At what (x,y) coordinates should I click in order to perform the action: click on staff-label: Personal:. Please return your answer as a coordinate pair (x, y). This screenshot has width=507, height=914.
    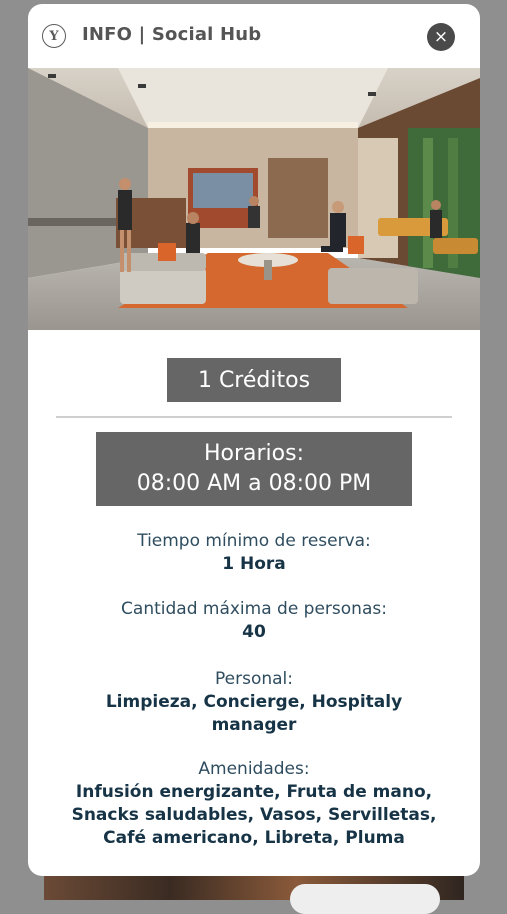
    Looking at the image, I should click on (254, 679).